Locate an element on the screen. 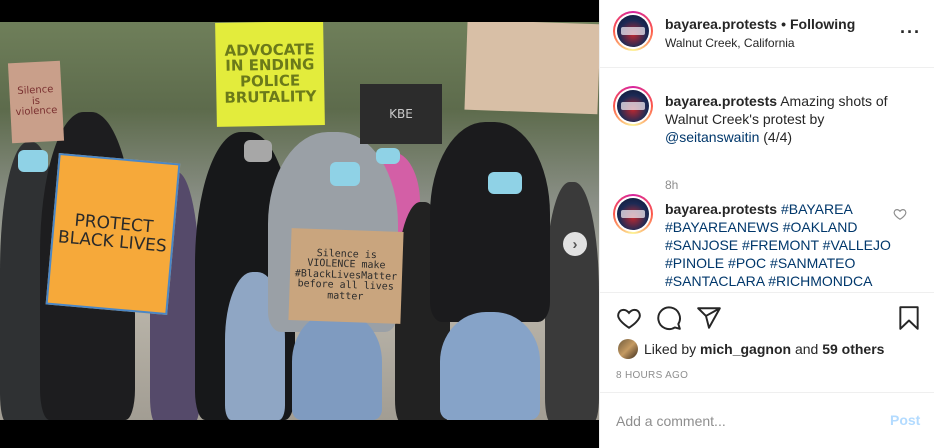 This screenshot has width=934, height=448. and-word: and is located at coordinates (806, 349).